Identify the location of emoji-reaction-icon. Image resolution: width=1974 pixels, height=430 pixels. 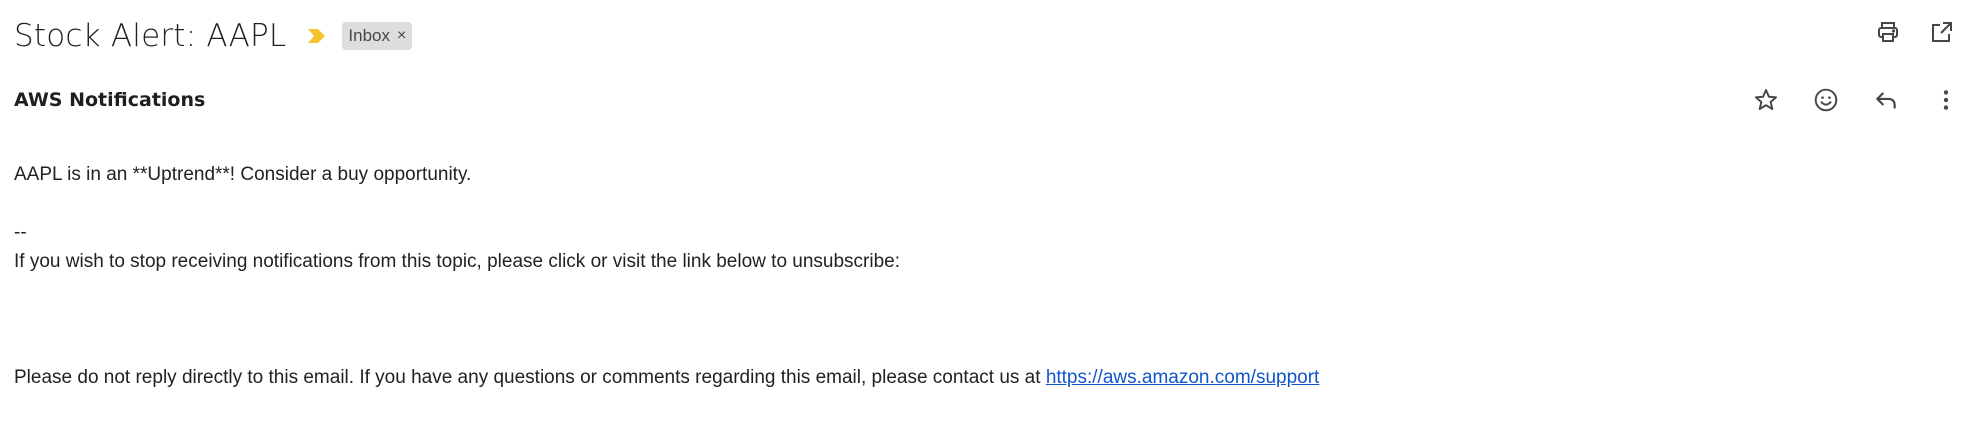
(1826, 100).